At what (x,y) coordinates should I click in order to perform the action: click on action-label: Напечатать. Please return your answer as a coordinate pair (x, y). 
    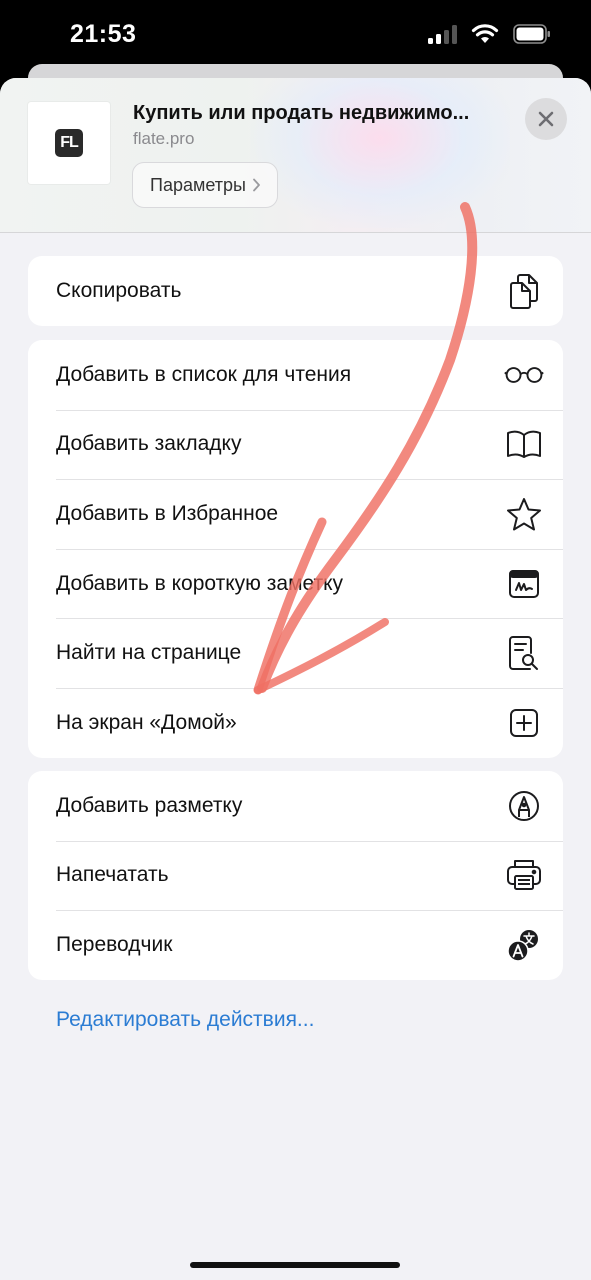
    Looking at the image, I should click on (112, 875).